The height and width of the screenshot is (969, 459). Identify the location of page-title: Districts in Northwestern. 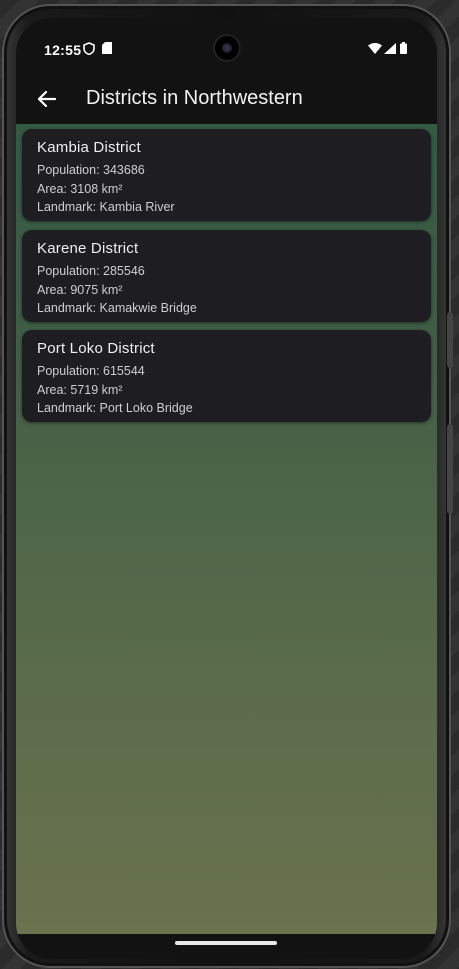
(194, 98).